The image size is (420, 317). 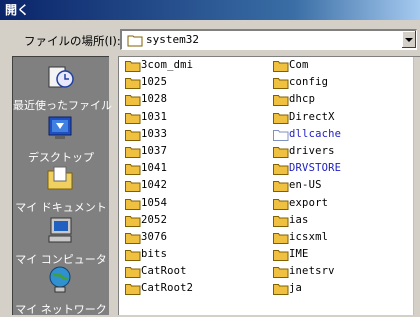 I want to click on file-name: Com, so click(x=299, y=65).